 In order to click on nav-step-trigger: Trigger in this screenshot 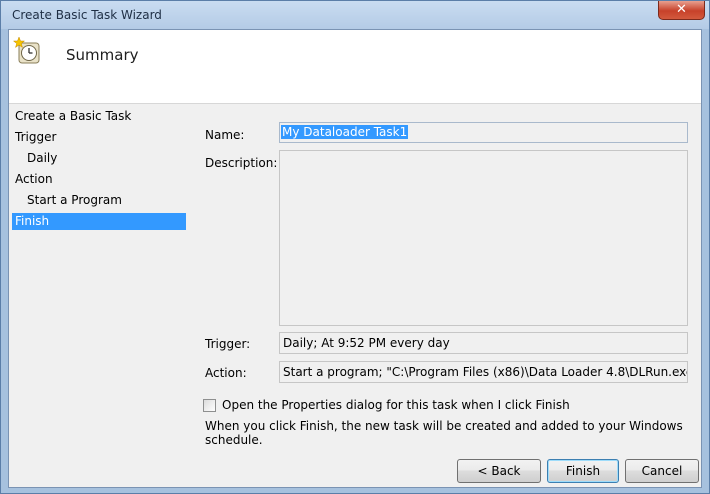, I will do `click(99, 137)`.